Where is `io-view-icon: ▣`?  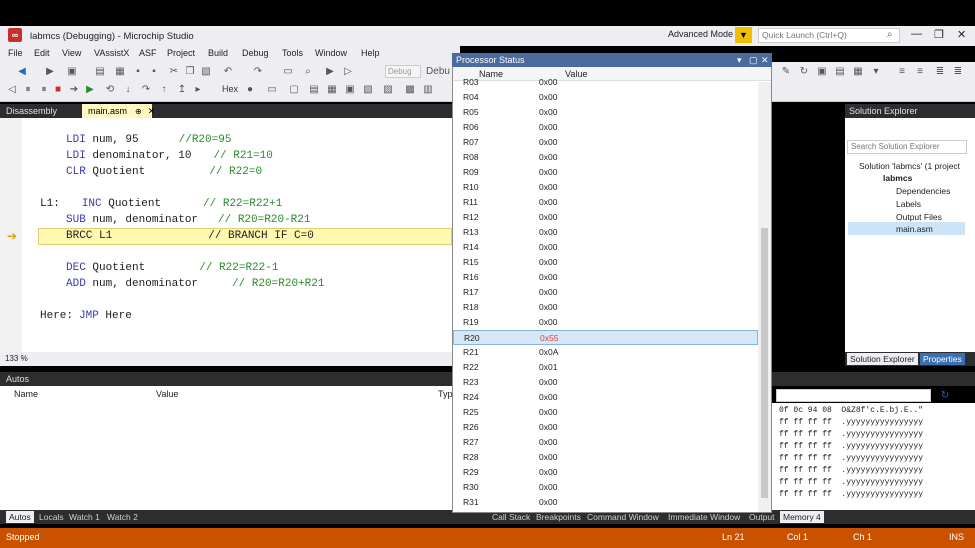
io-view-icon: ▣ is located at coordinates (350, 90).